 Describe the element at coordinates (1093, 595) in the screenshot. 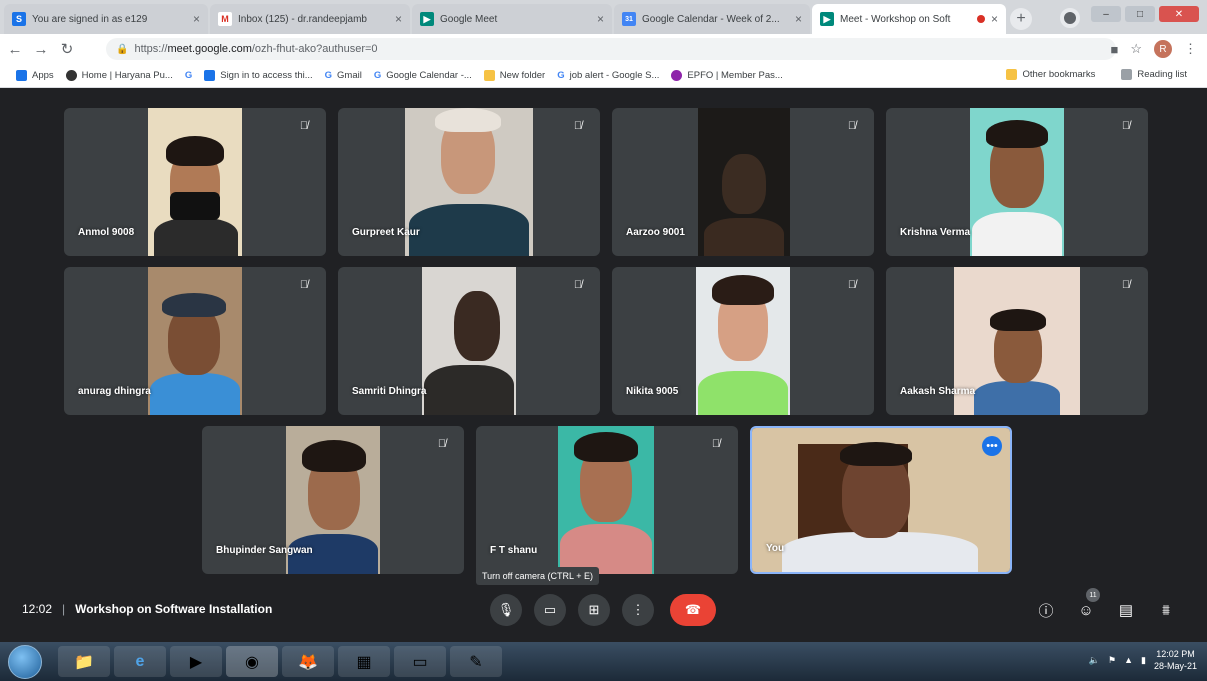

I see `participant-count-badge: 11` at that location.